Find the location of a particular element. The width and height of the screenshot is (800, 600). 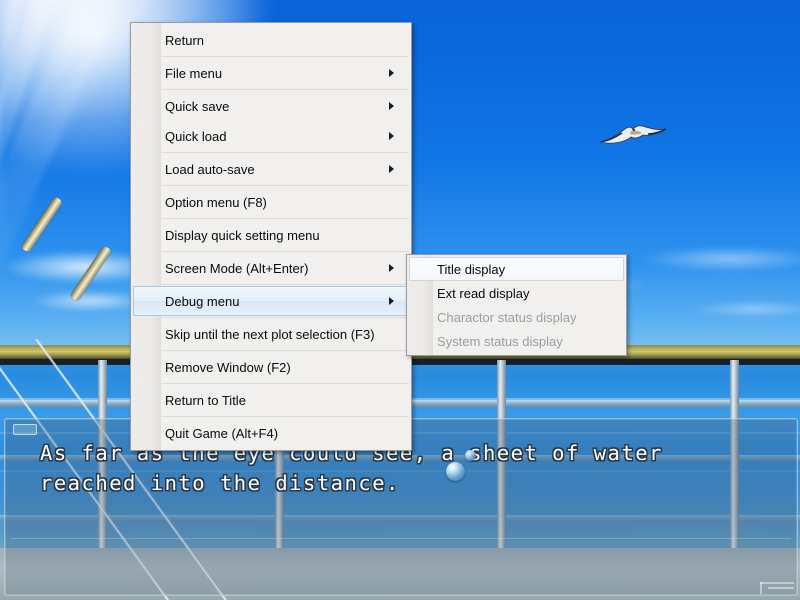

menu-item-label: Quick save is located at coordinates (197, 106).